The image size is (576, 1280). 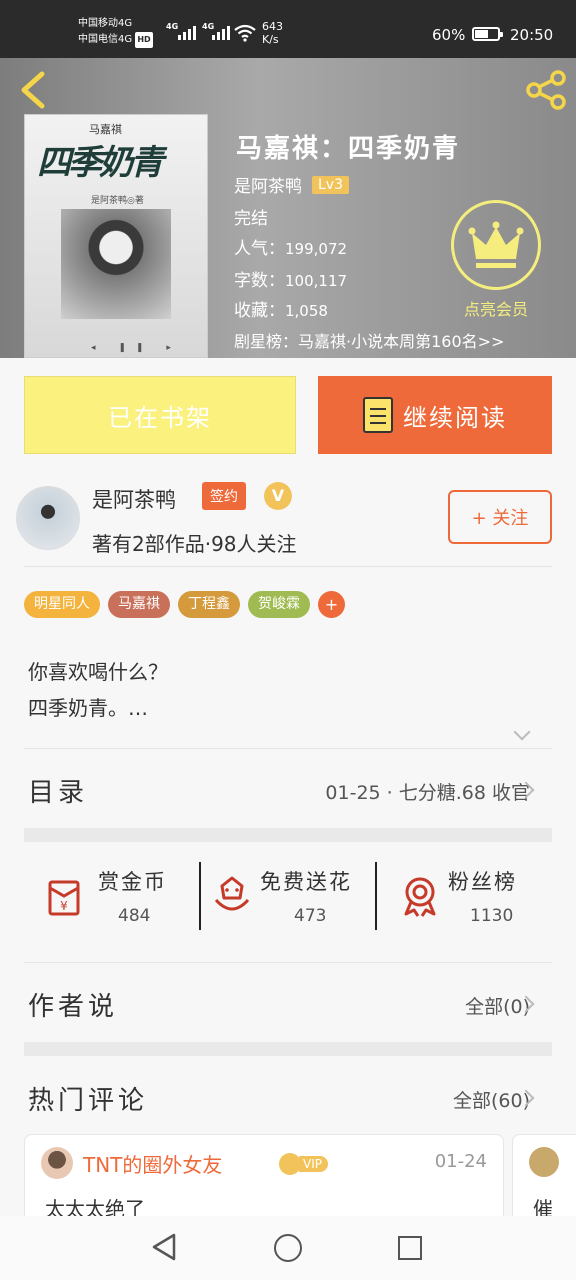 I want to click on continue-reading-button: 继续阅读, so click(x=435, y=415).